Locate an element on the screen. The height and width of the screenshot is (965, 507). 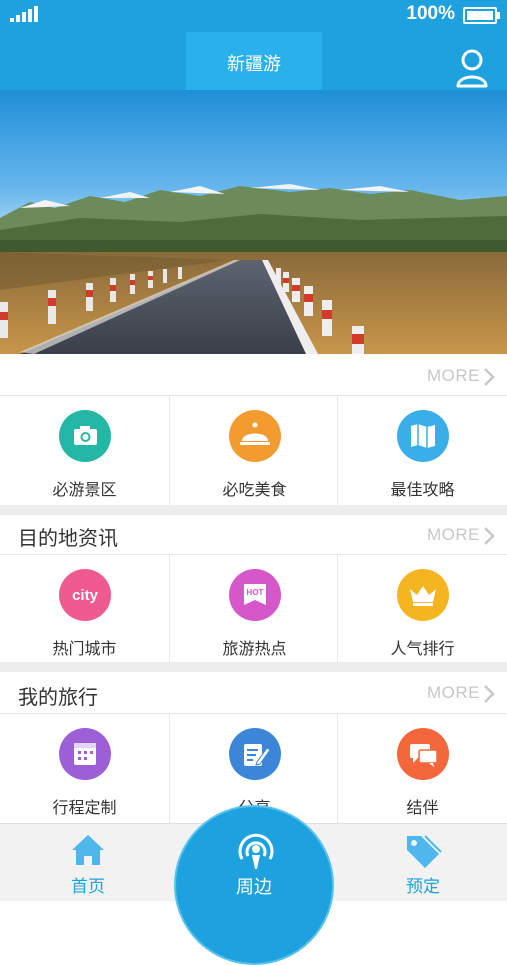
grid-item-label: 热门城市 is located at coordinates (84, 648).